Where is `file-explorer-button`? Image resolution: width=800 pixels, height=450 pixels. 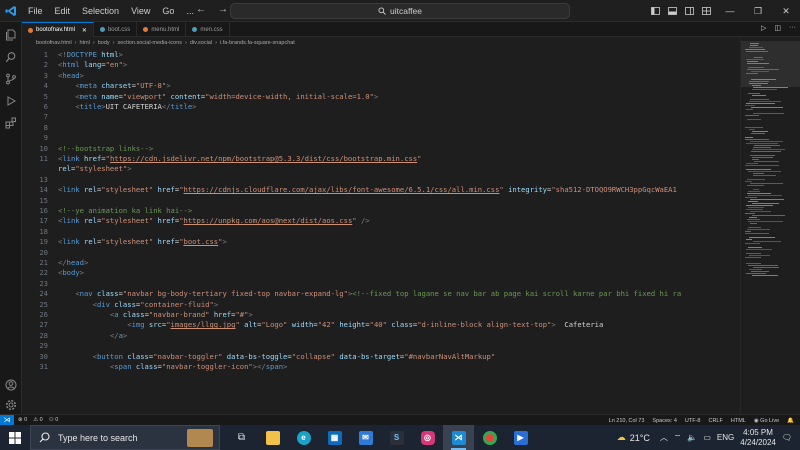 file-explorer-button is located at coordinates (272, 437).